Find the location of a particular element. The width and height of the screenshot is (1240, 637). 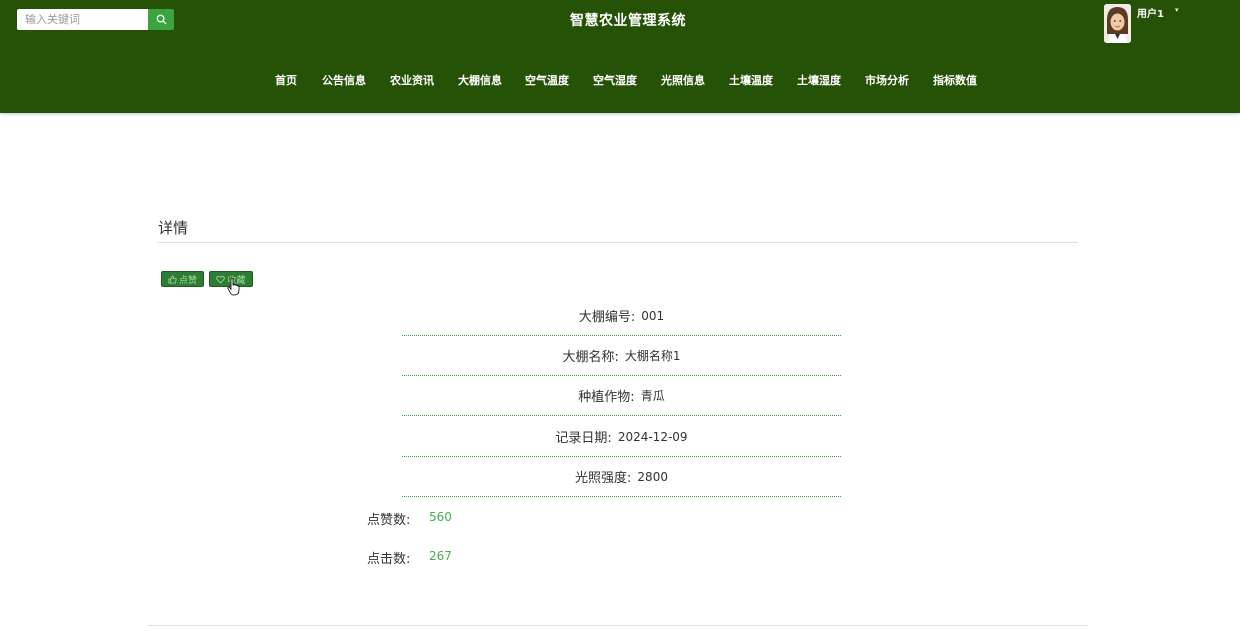

detail-row-greenhouse-number: 大棚编号: 001 is located at coordinates (621, 316).